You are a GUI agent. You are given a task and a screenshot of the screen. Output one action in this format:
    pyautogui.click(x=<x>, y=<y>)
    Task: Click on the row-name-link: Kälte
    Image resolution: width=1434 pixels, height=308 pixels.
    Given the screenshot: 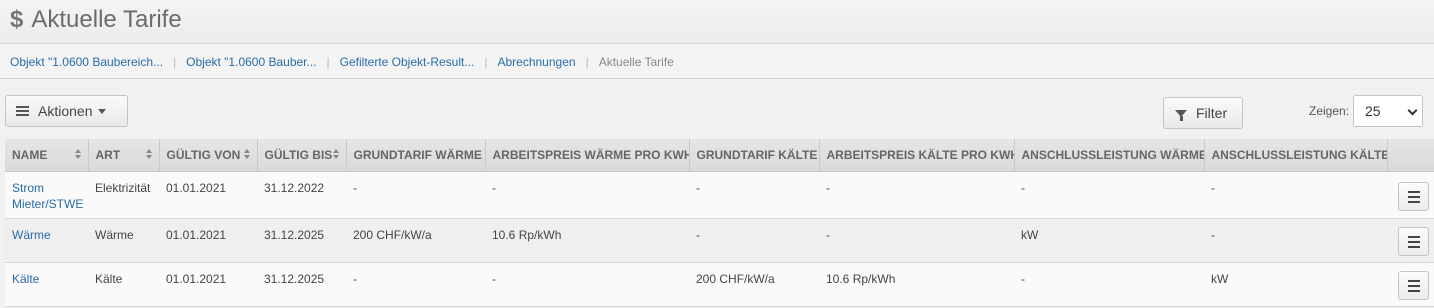 What is the action you would take?
    pyautogui.click(x=25, y=279)
    